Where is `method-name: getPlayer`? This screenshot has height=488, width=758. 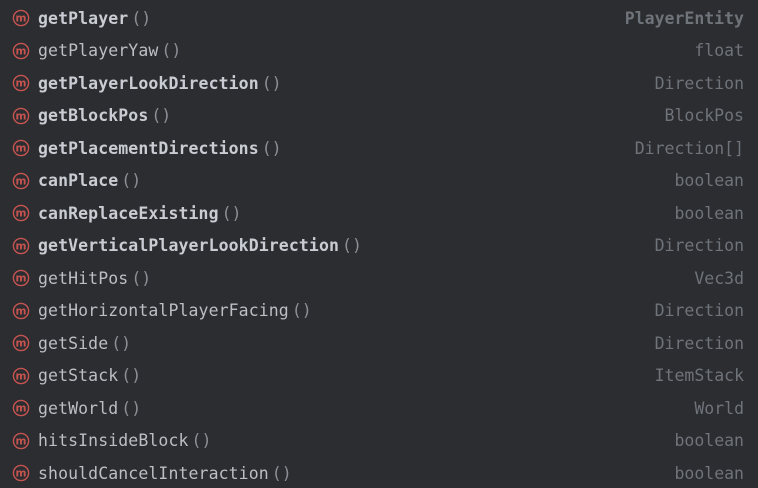 method-name: getPlayer is located at coordinates (83, 18).